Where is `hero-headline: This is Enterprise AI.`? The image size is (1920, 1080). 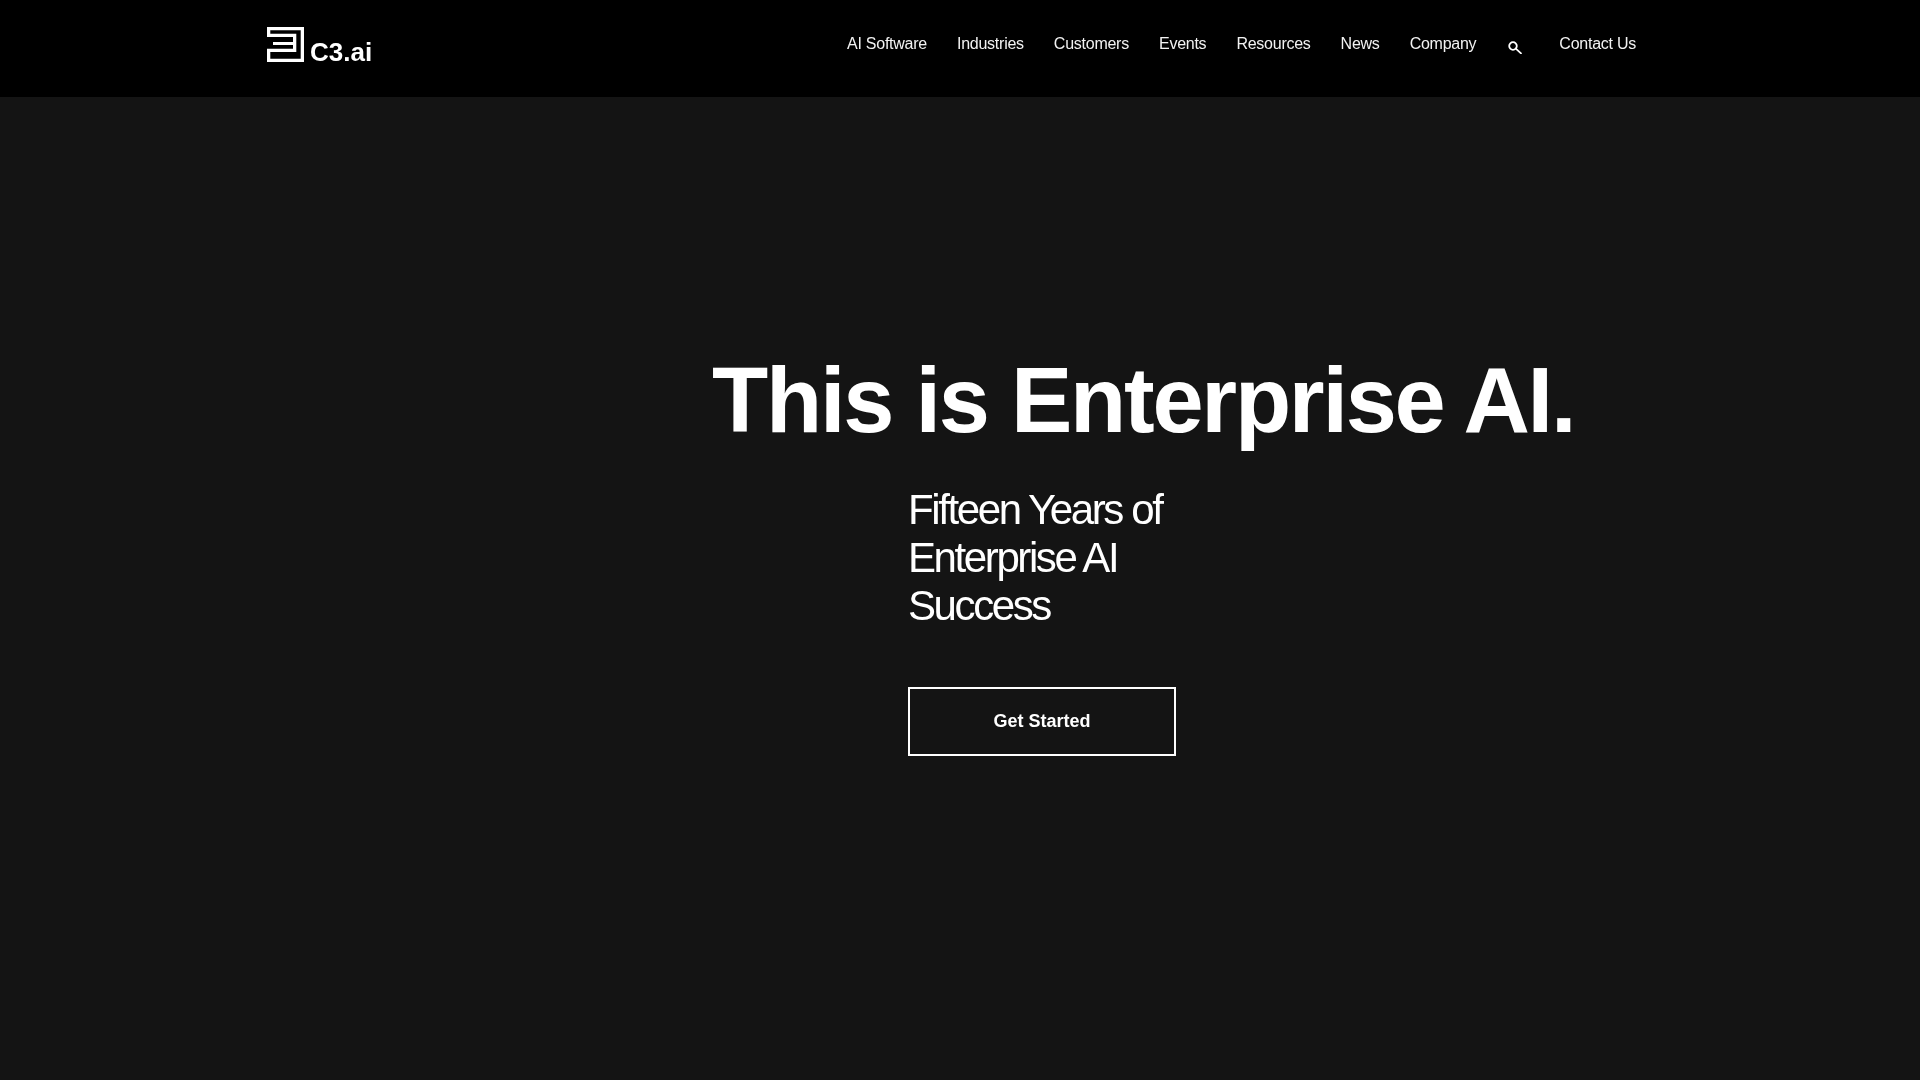 hero-headline: This is Enterprise AI. is located at coordinates (1143, 400).